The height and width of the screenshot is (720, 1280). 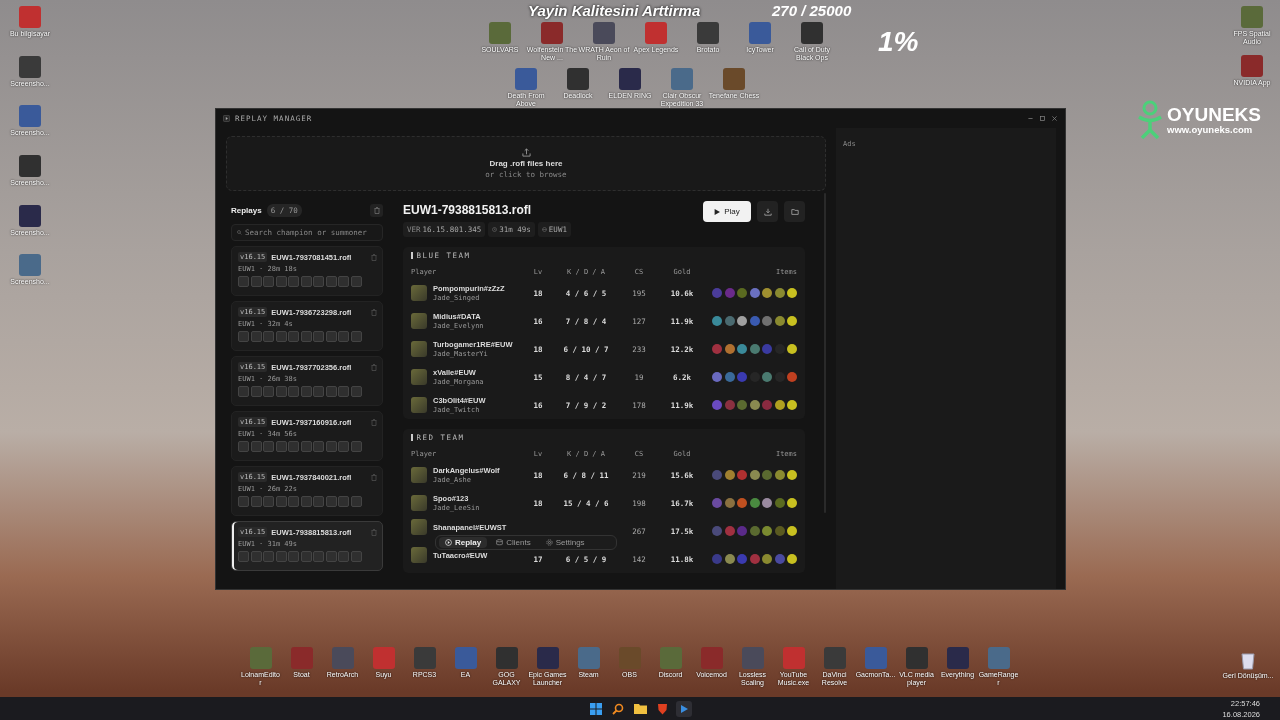 I want to click on folder-icon, so click(x=794, y=211).